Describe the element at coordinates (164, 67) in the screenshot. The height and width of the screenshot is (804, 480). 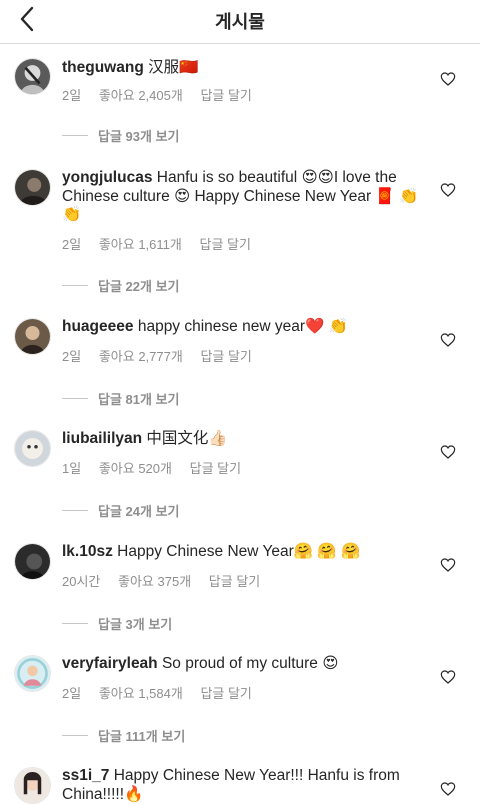
I see `comment-body: 汉服` at that location.